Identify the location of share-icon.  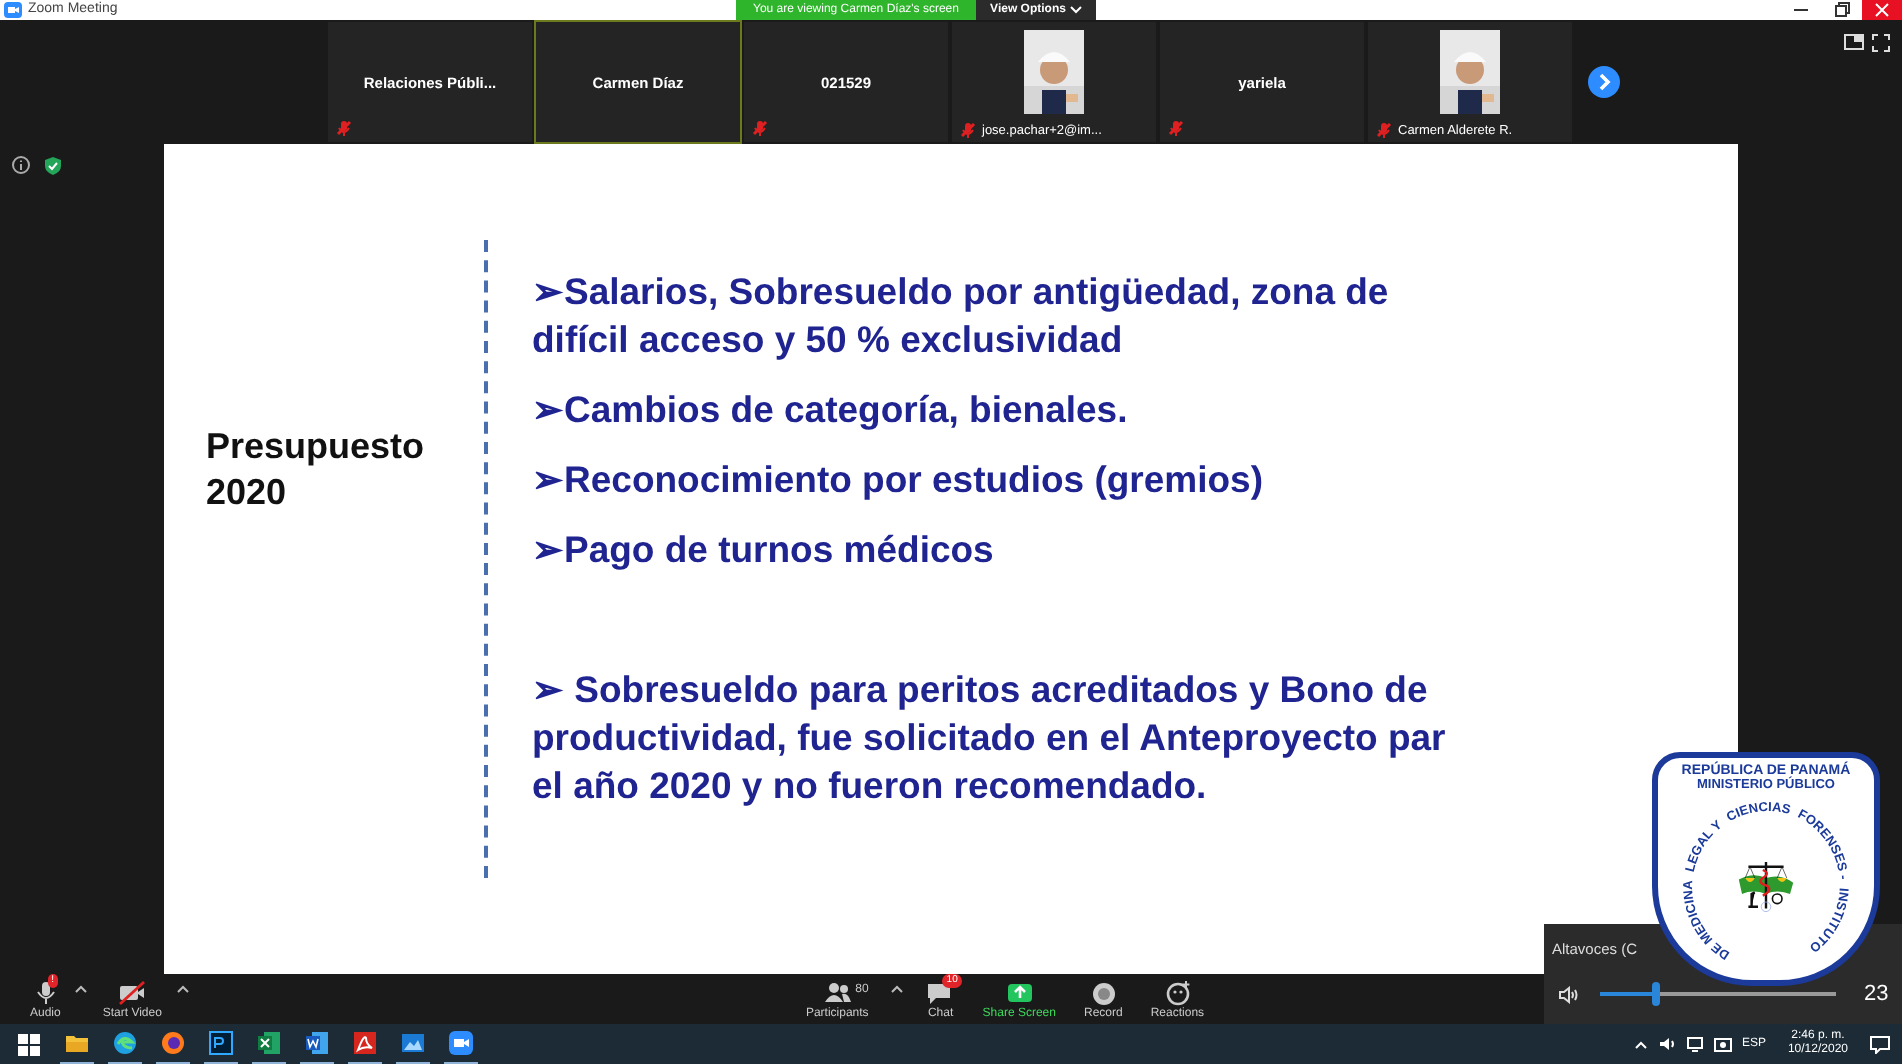
(1019, 993).